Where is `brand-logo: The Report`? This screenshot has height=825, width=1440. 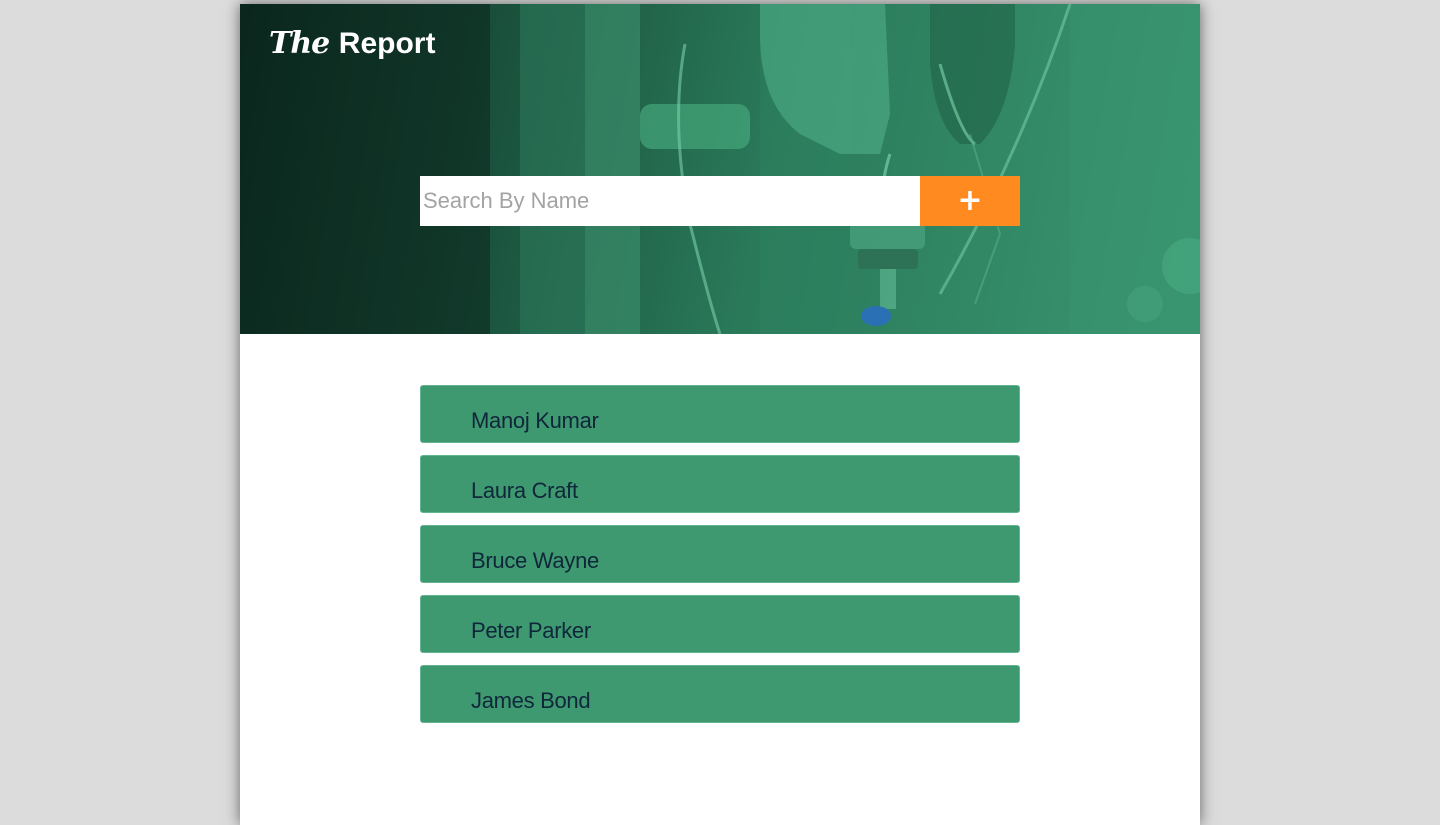
brand-logo: The Report is located at coordinates (352, 44).